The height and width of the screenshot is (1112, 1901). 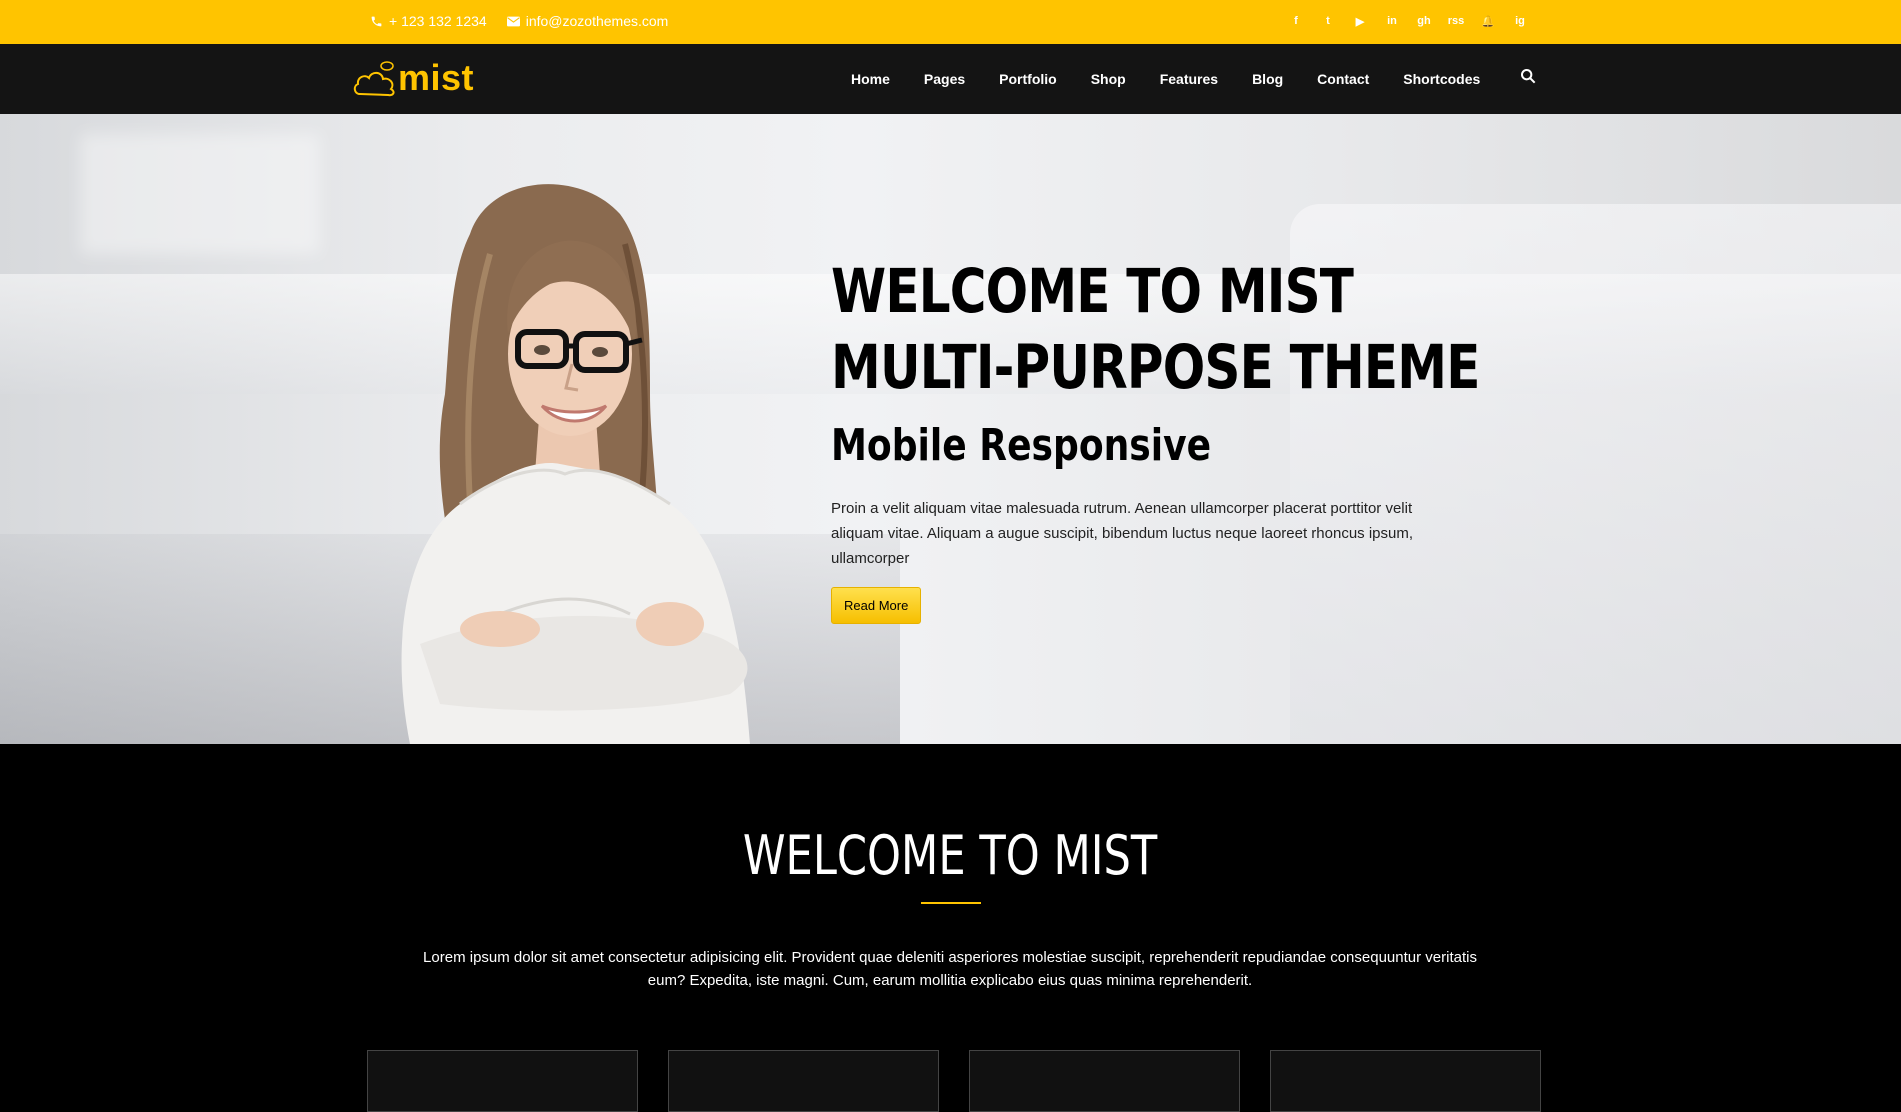 What do you see at coordinates (1108, 79) in the screenshot?
I see `nav-item-shop: Shop` at bounding box center [1108, 79].